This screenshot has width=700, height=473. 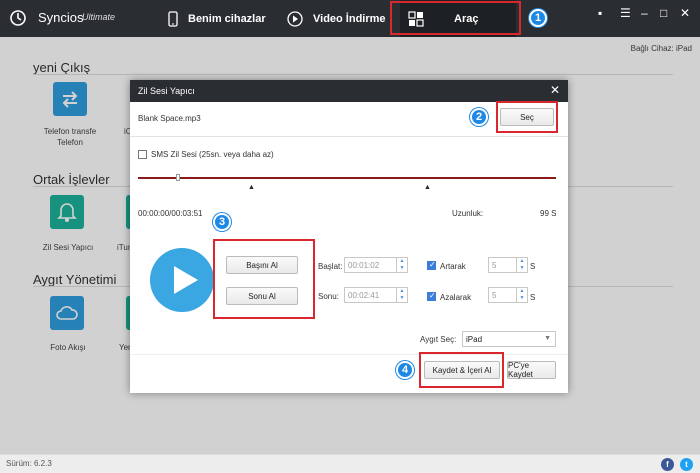 I want to click on dialog-header: Zil Sesi Yapıcı ✕, so click(x=349, y=91).